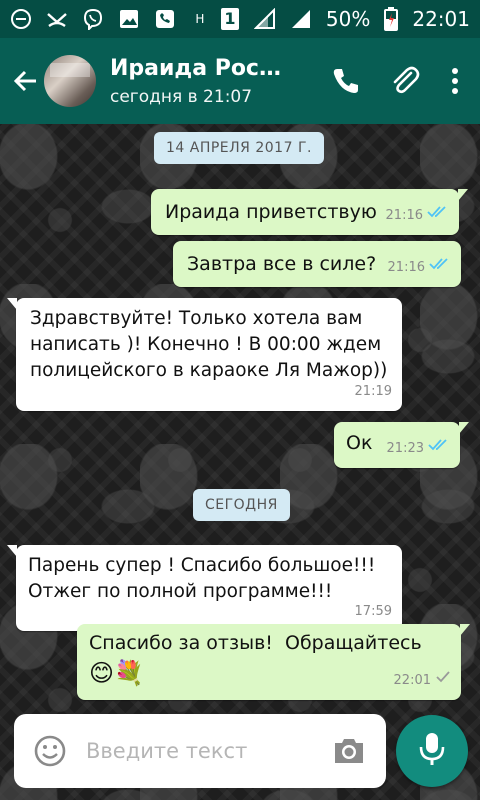 This screenshot has width=480, height=800. What do you see at coordinates (405, 81) in the screenshot?
I see `attach-icon` at bounding box center [405, 81].